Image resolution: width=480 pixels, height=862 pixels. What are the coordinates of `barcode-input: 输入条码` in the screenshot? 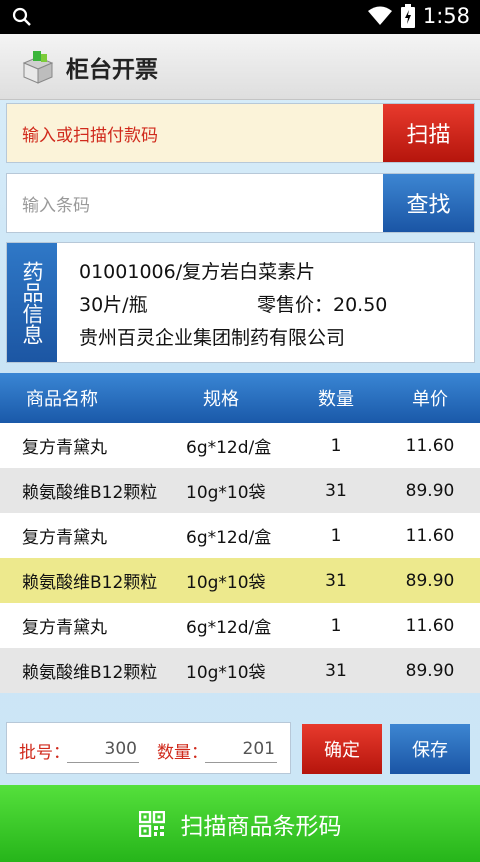 It's located at (195, 203).